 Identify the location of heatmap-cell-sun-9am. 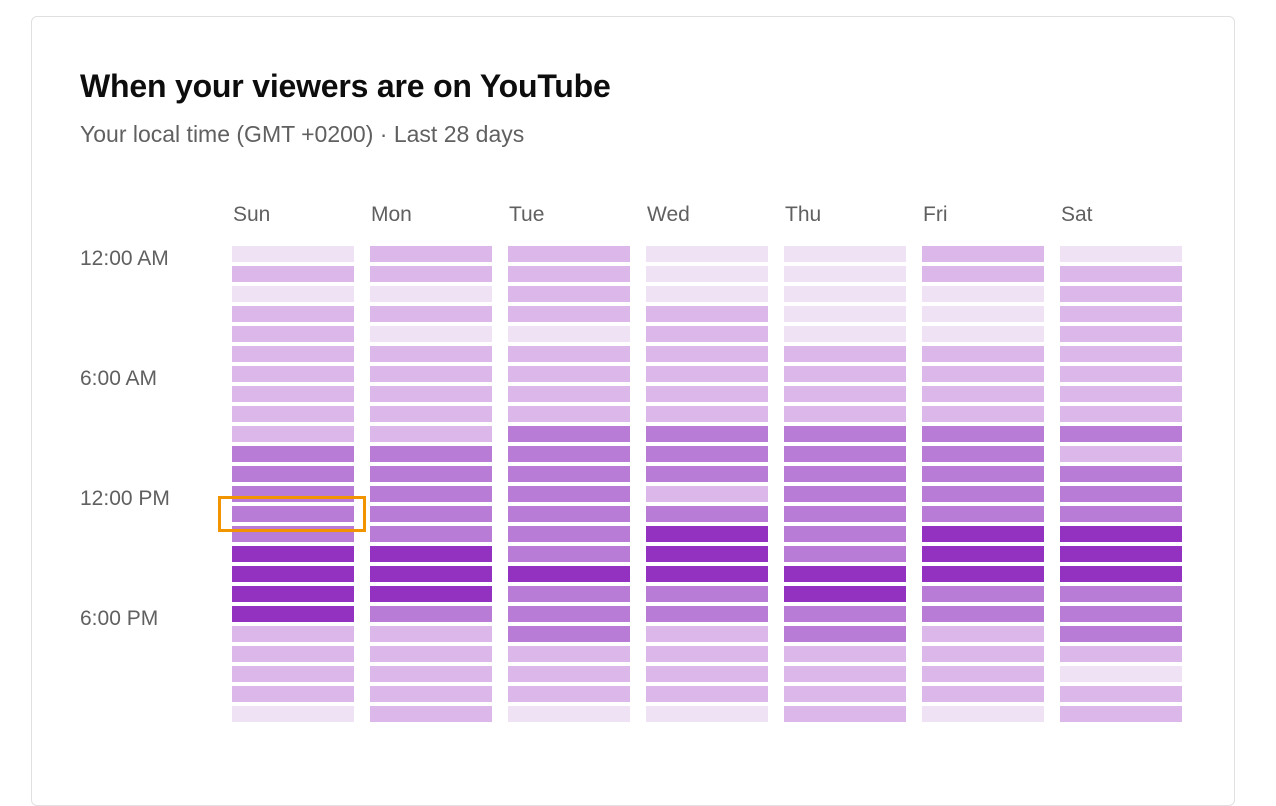
(293, 434).